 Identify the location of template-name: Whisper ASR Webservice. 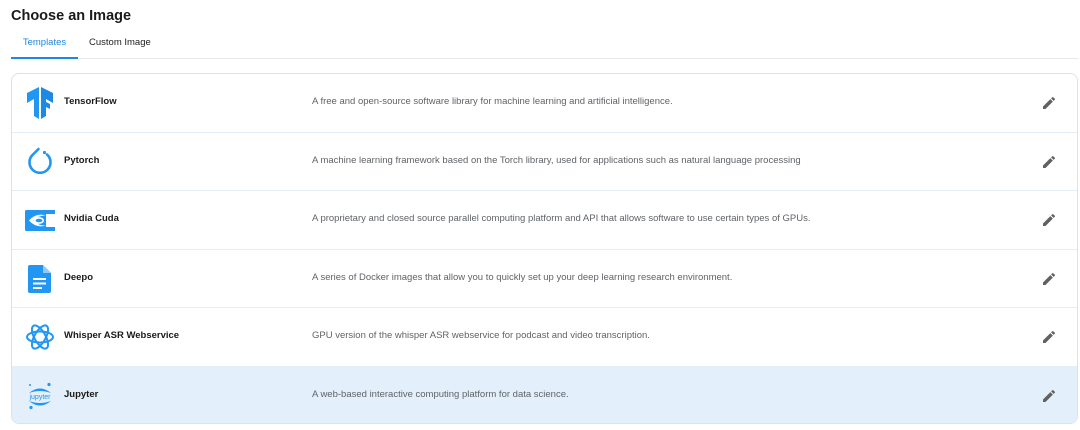
(122, 335).